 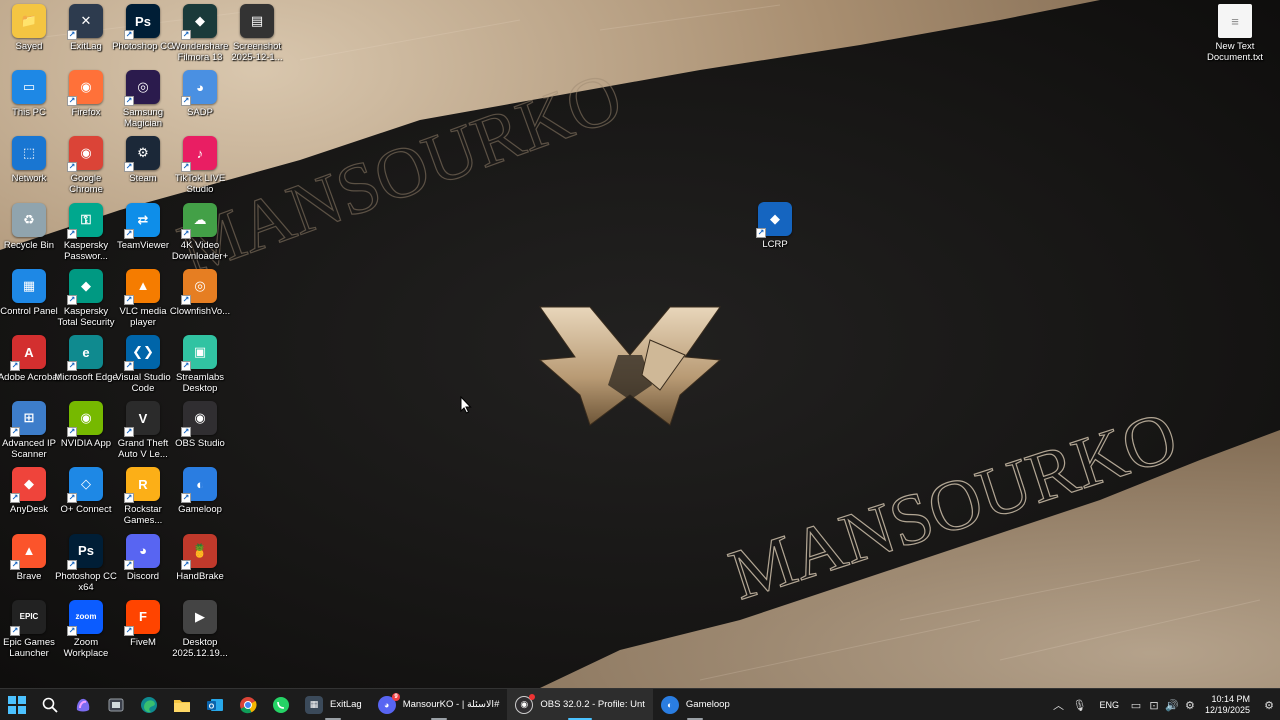 I want to click on start-icon, so click(x=16, y=704).